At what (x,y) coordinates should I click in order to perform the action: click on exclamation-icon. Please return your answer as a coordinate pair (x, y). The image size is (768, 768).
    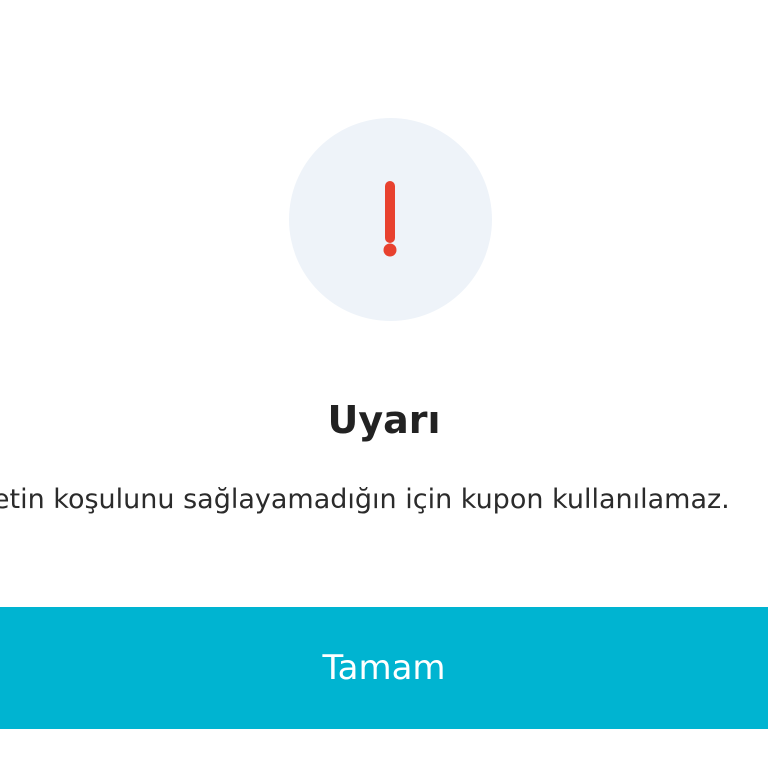
    Looking at the image, I should click on (390, 219).